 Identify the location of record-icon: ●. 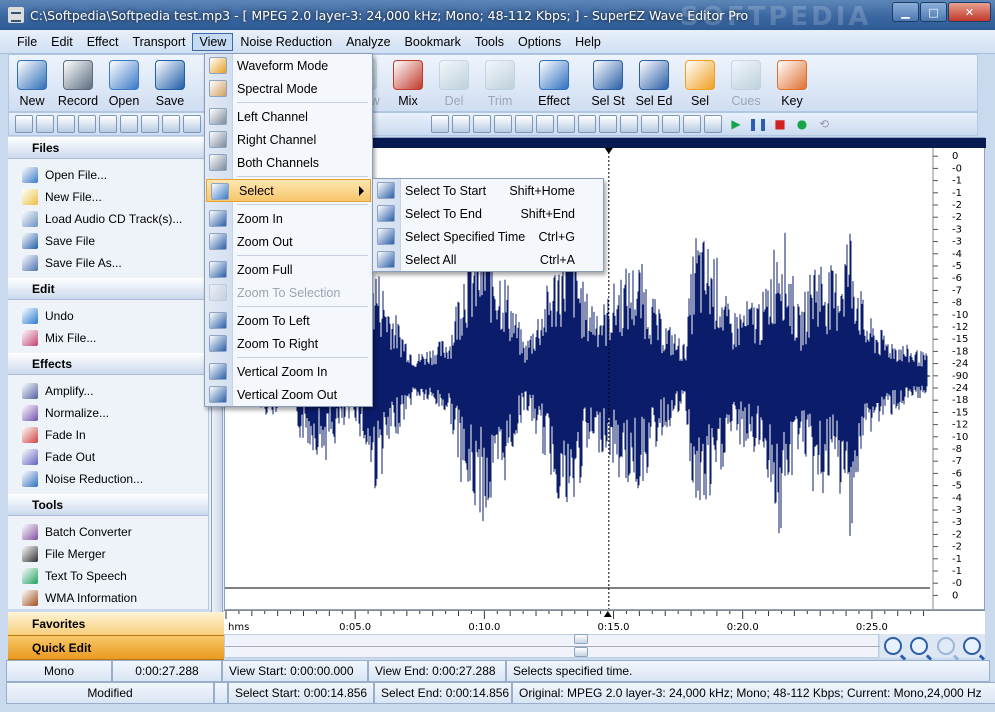
(802, 124).